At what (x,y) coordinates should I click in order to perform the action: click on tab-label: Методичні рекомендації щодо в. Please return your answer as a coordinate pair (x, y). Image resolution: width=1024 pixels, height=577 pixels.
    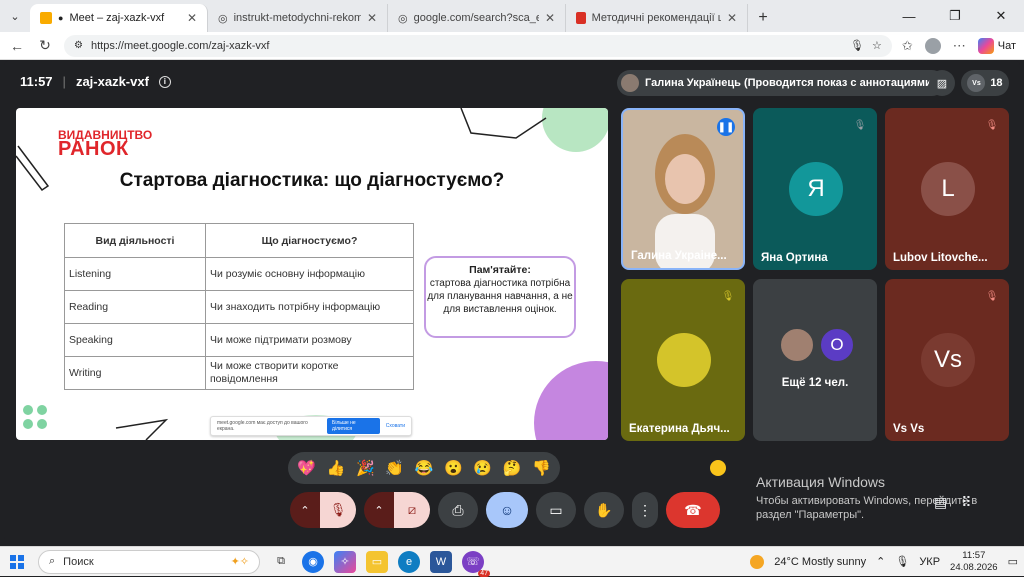
    Looking at the image, I should click on (656, 18).